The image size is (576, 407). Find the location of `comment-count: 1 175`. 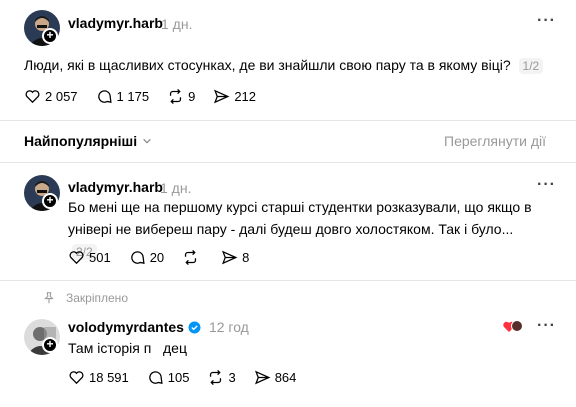

comment-count: 1 175 is located at coordinates (133, 96).